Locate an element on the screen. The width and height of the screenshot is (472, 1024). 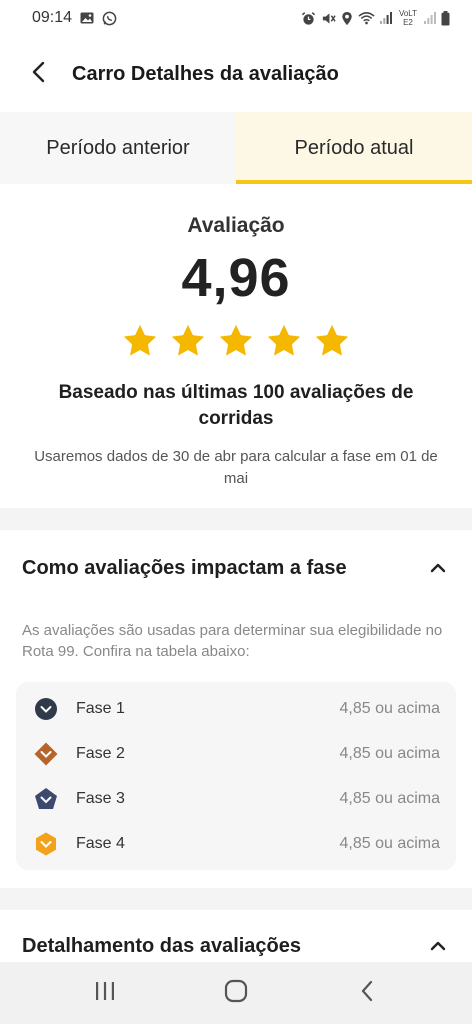
status-bar: 09:14 VoLTE2 is located at coordinates (236, 18).